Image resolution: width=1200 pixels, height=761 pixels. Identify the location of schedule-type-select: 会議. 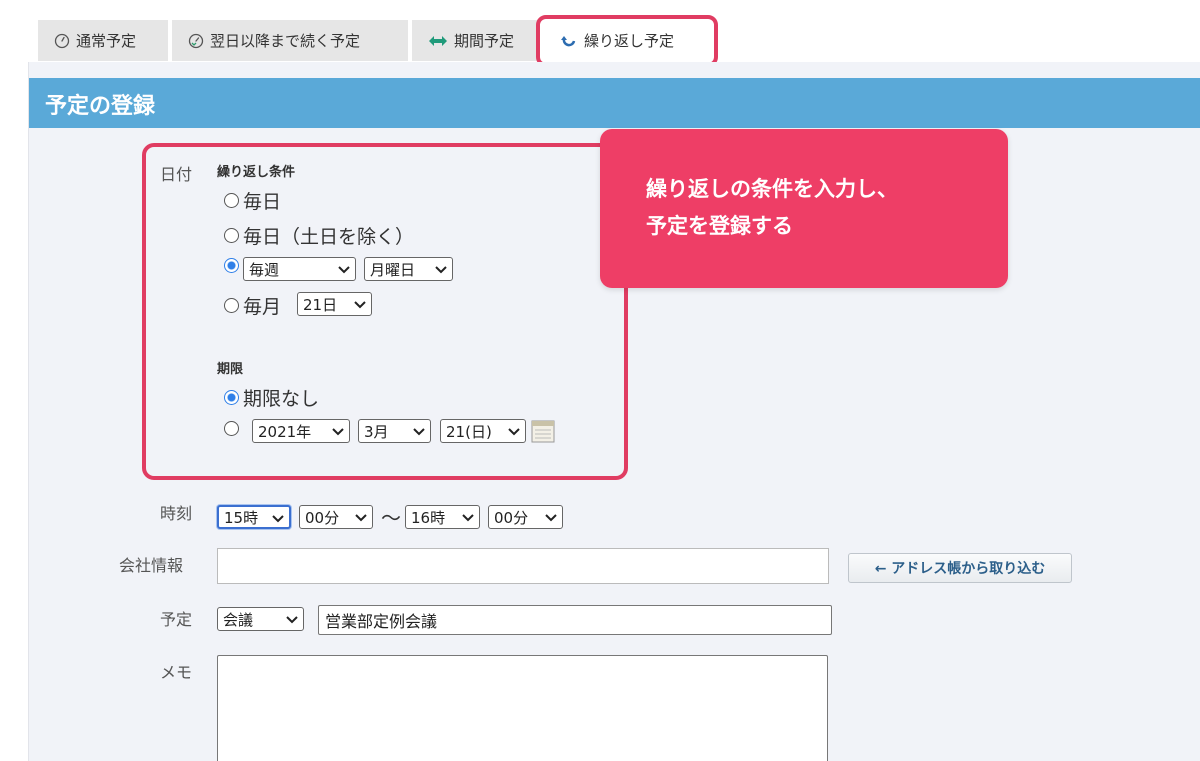
(260, 619).